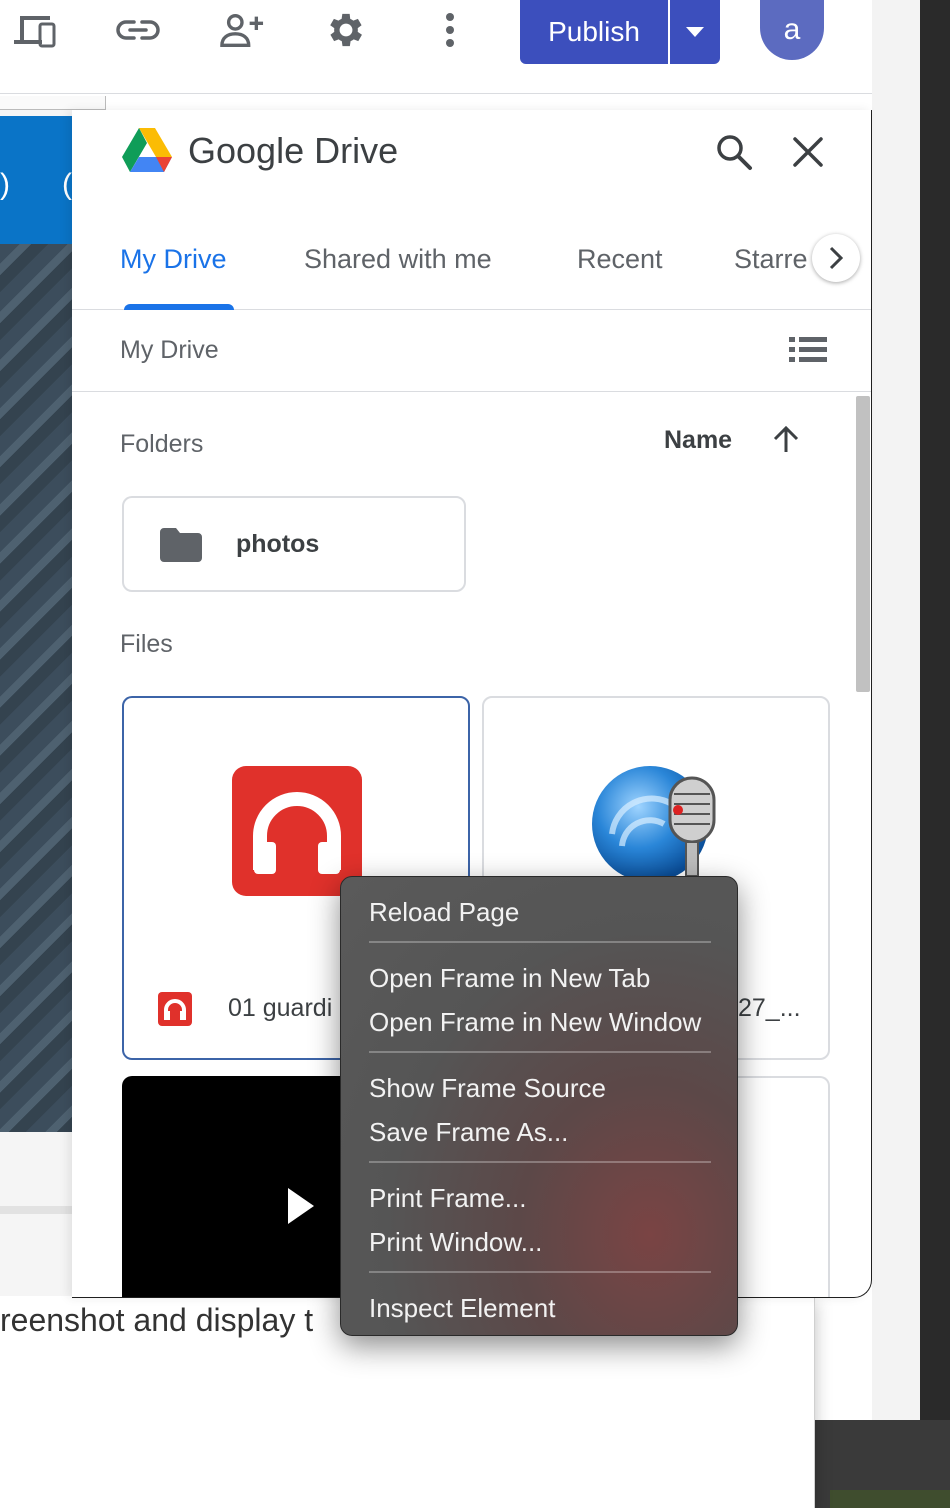 The height and width of the screenshot is (1508, 950). Describe the element at coordinates (346, 30) in the screenshot. I see `gear-icon` at that location.